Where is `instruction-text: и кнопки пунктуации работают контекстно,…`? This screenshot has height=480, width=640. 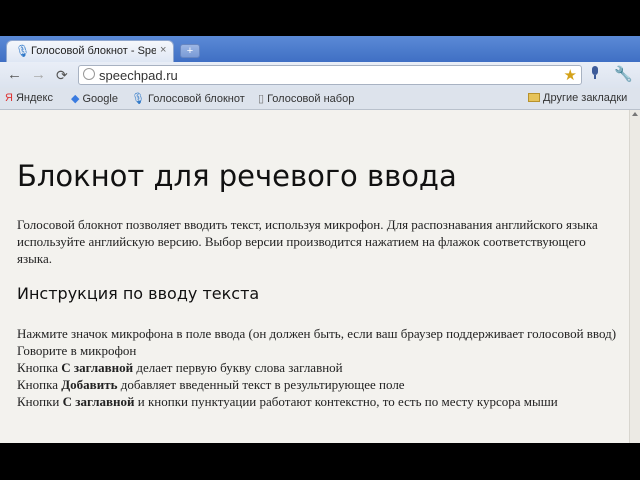
instruction-text: и кнопки пунктуации работают контекстно,… is located at coordinates (346, 401).